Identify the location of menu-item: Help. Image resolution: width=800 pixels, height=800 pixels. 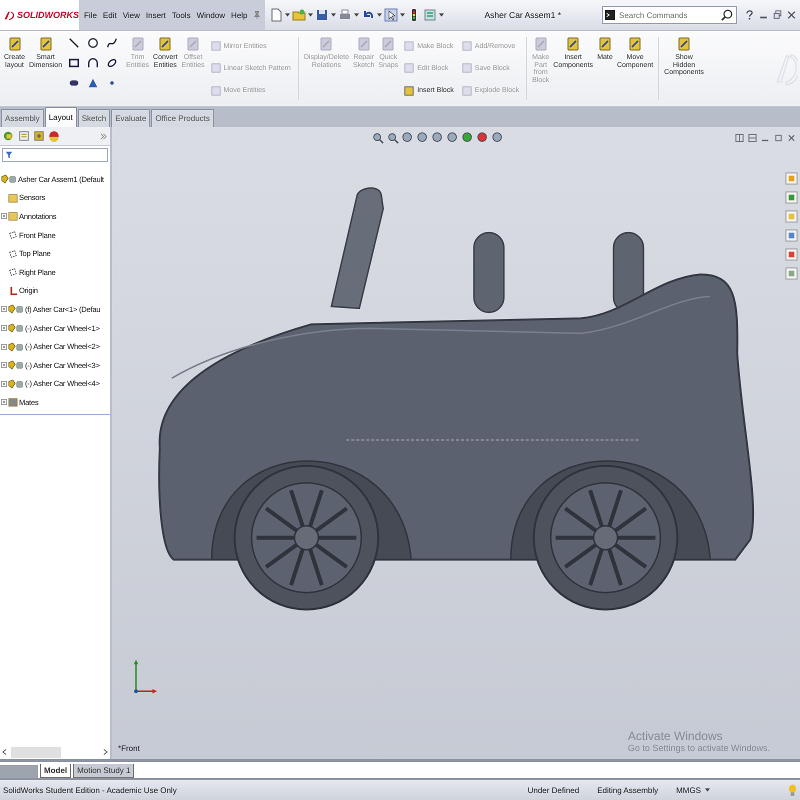
(239, 15).